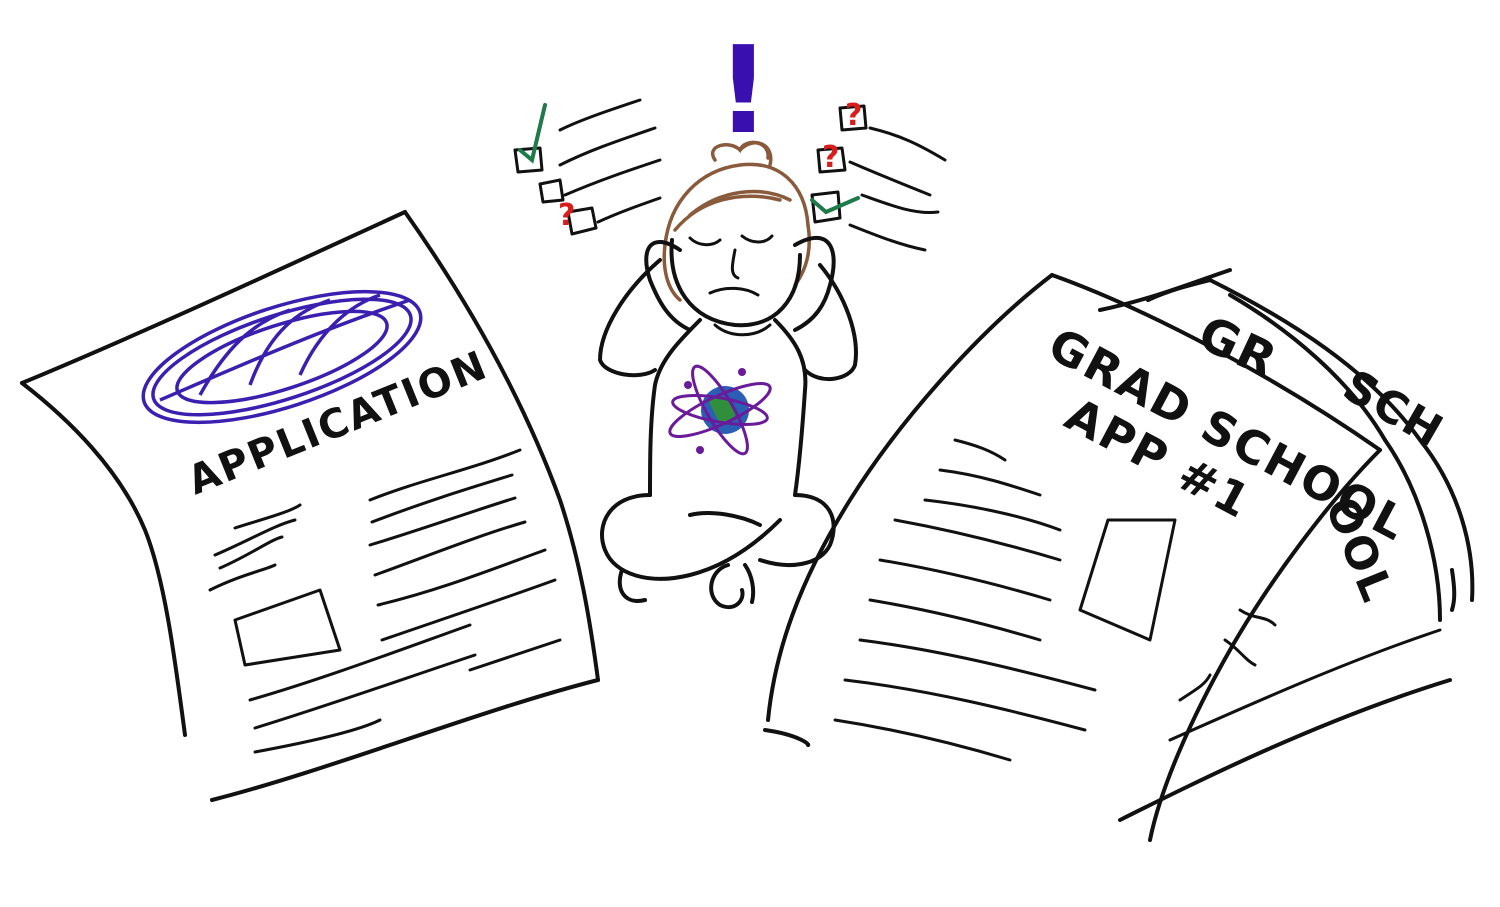  I want to click on checklist-left: ?, so click(587, 167).